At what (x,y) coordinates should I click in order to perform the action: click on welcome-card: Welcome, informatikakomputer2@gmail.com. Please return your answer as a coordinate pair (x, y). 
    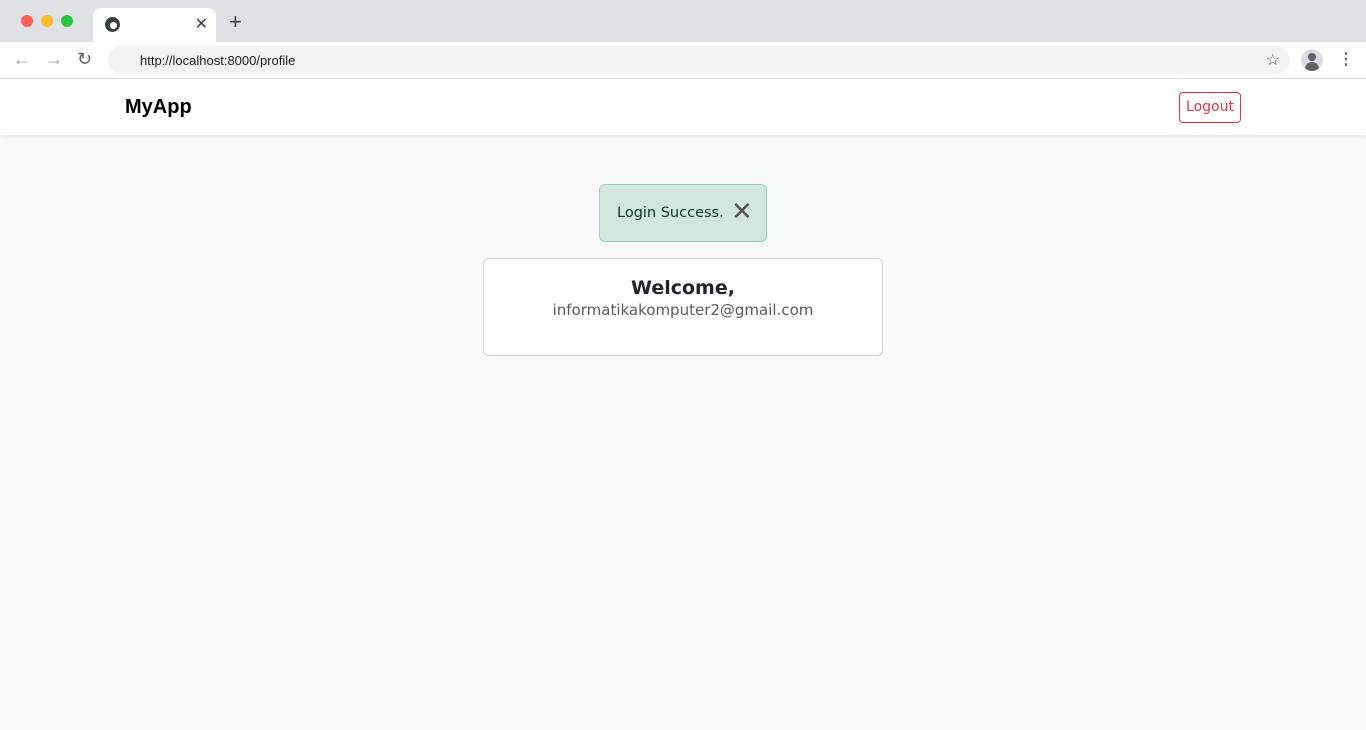
    Looking at the image, I should click on (683, 307).